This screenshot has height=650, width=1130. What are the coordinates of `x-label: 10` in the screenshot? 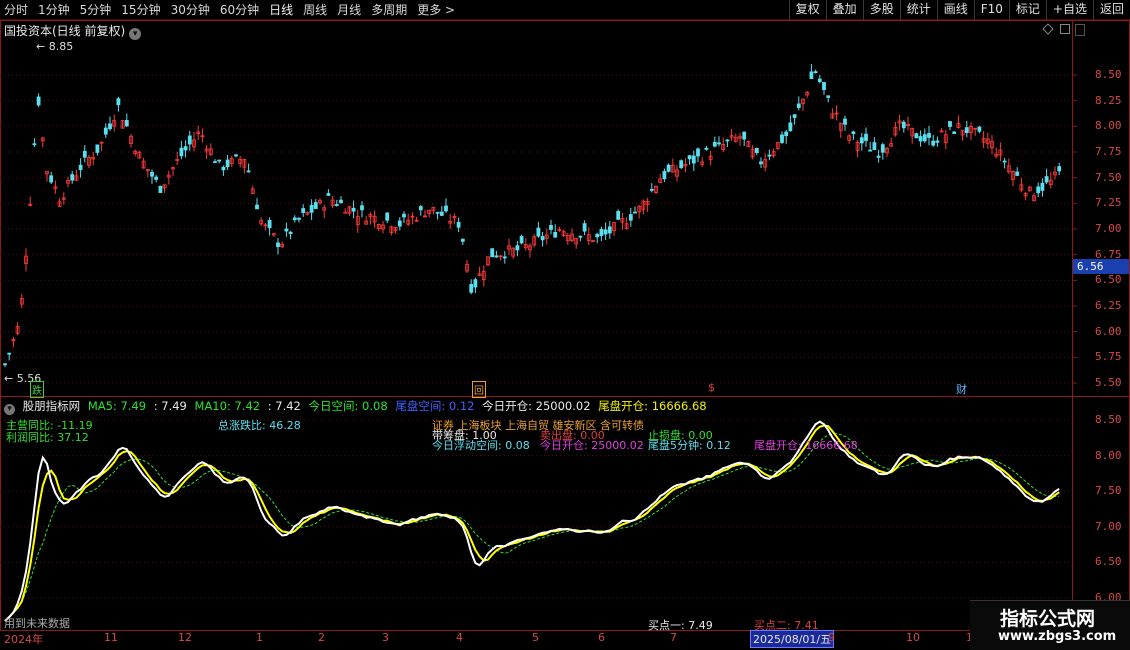 It's located at (913, 637).